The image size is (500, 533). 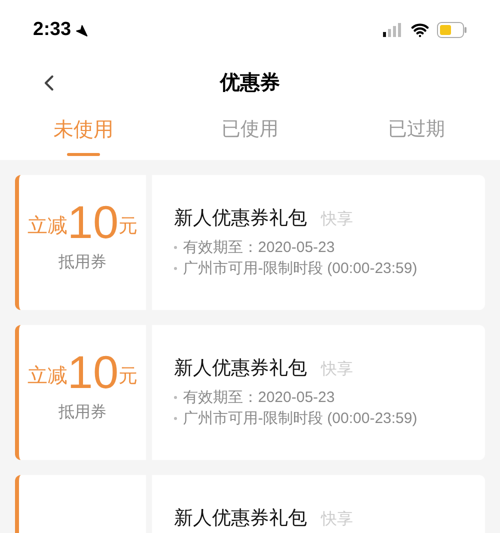 I want to click on status-time: 2:33, so click(x=52, y=30).